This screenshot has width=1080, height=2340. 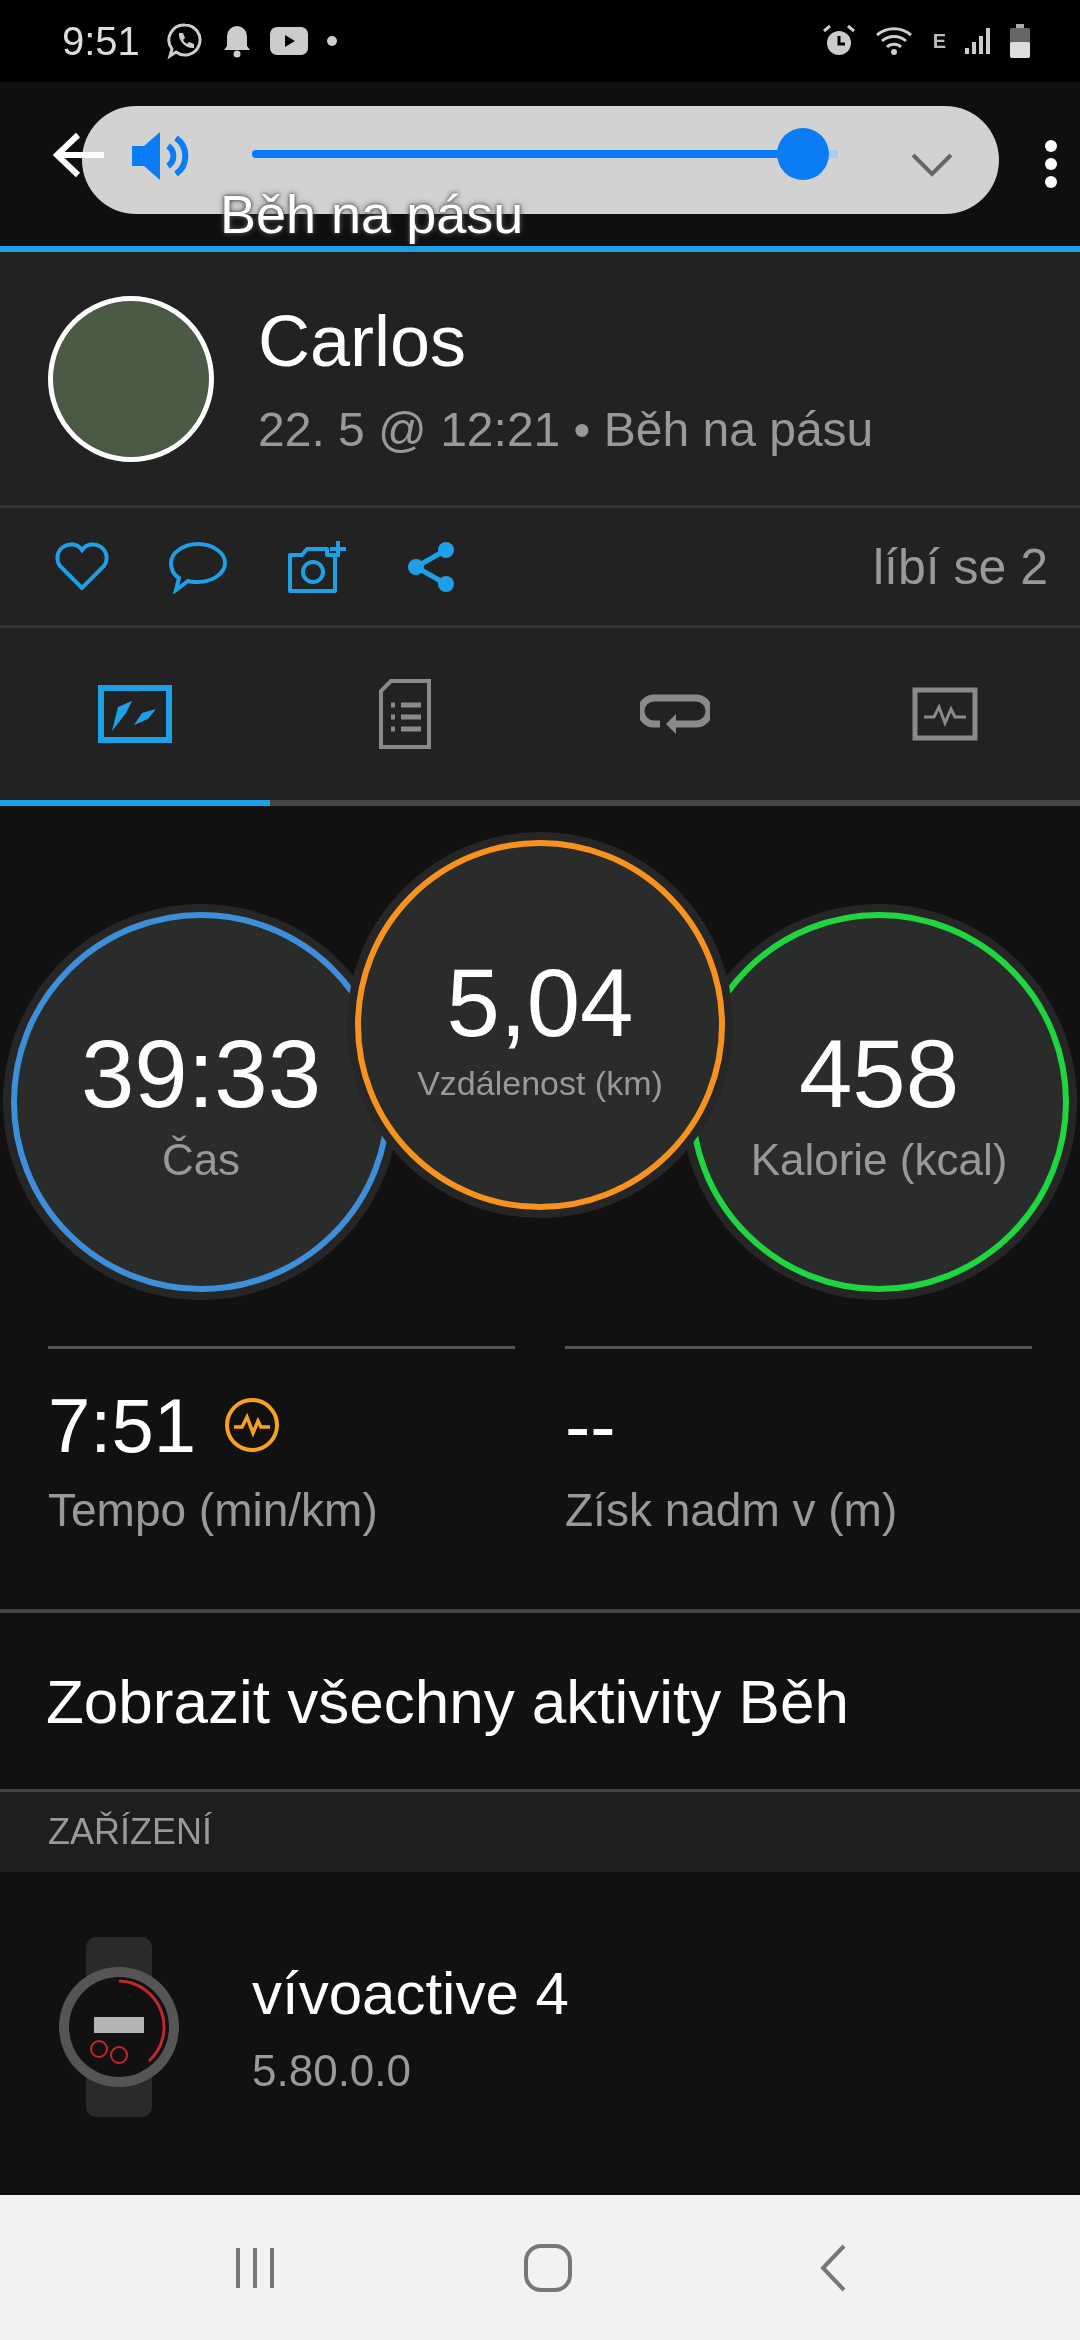 I want to click on metric-value: 5,04, so click(x=540, y=1002).